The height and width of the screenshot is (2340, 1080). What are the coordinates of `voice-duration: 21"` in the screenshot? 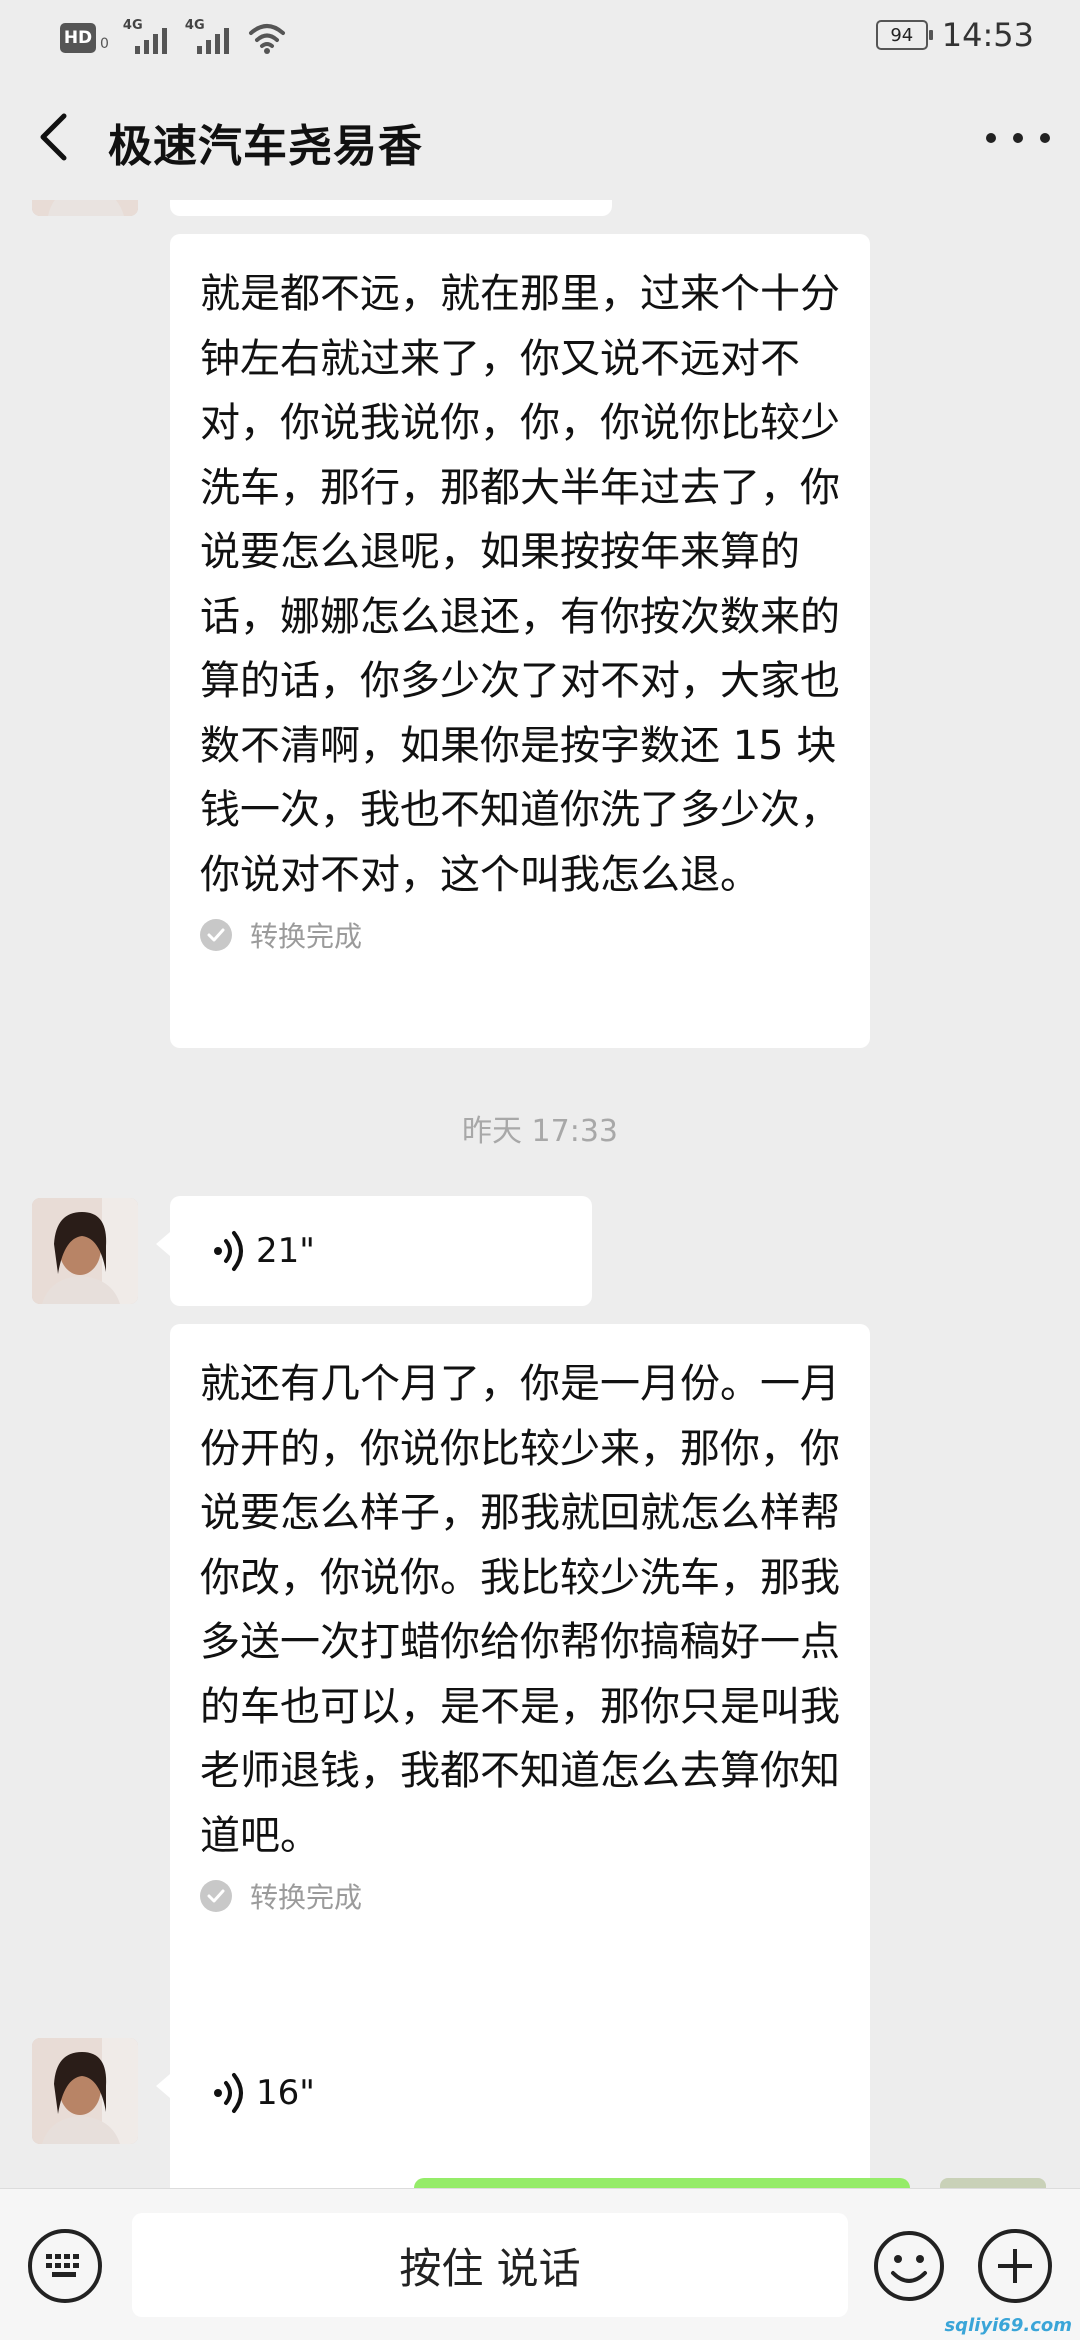 It's located at (285, 1251).